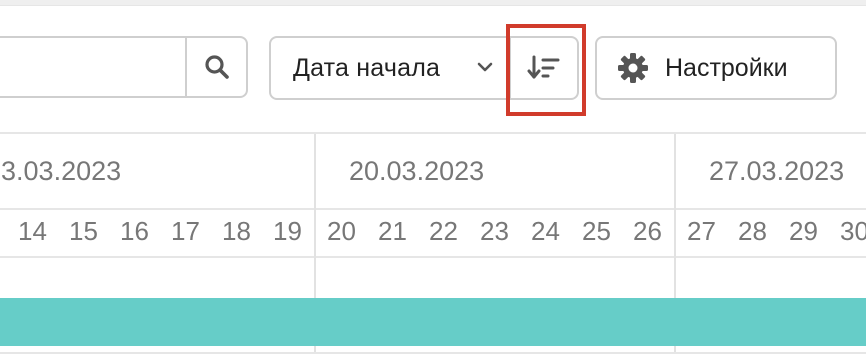 The image size is (866, 362). What do you see at coordinates (494, 231) in the screenshot?
I see `day-label: 23` at bounding box center [494, 231].